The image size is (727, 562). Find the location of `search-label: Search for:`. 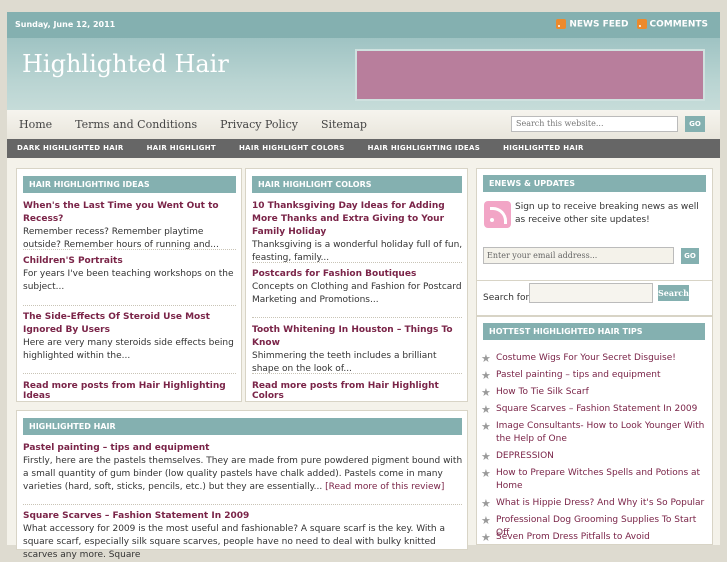

search-label: Search for: is located at coordinates (508, 298).